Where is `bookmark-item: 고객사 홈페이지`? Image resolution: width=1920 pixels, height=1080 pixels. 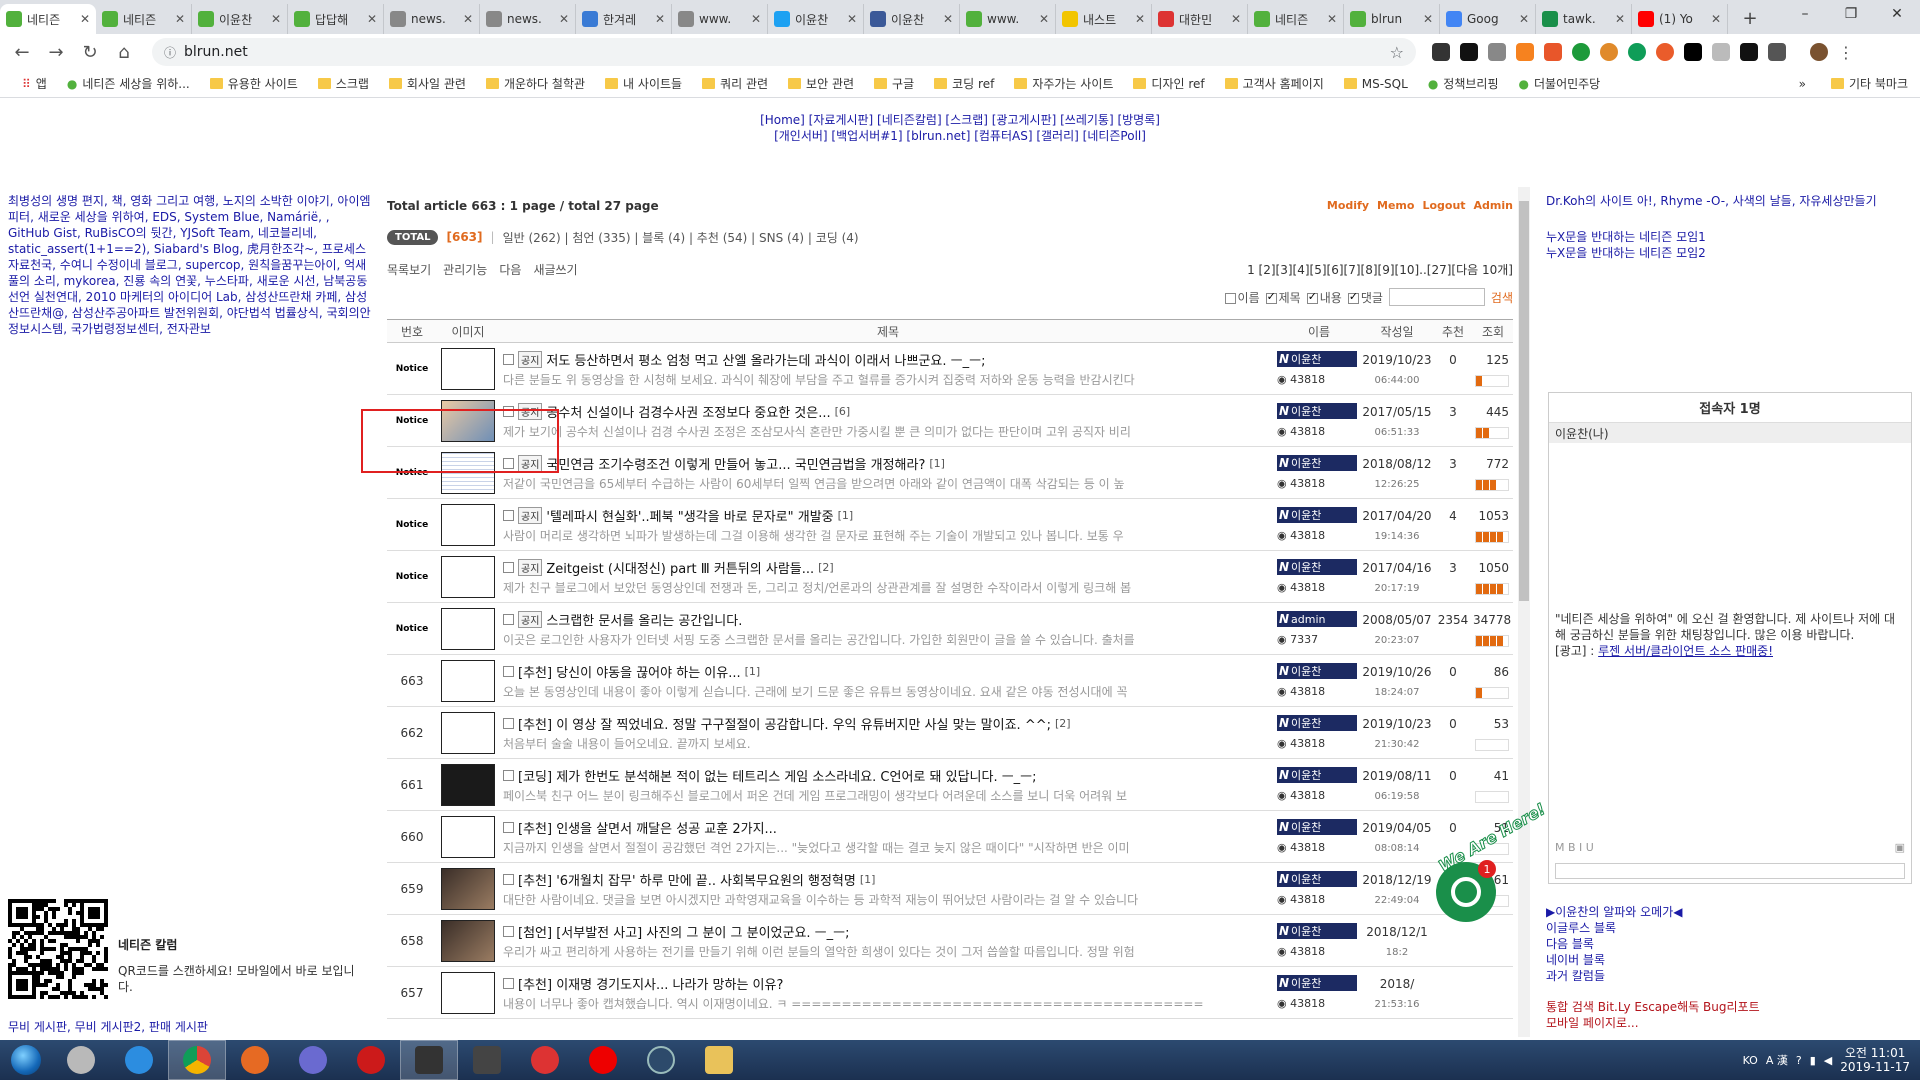 bookmark-item: 고객사 홈페이지 is located at coordinates (1274, 83).